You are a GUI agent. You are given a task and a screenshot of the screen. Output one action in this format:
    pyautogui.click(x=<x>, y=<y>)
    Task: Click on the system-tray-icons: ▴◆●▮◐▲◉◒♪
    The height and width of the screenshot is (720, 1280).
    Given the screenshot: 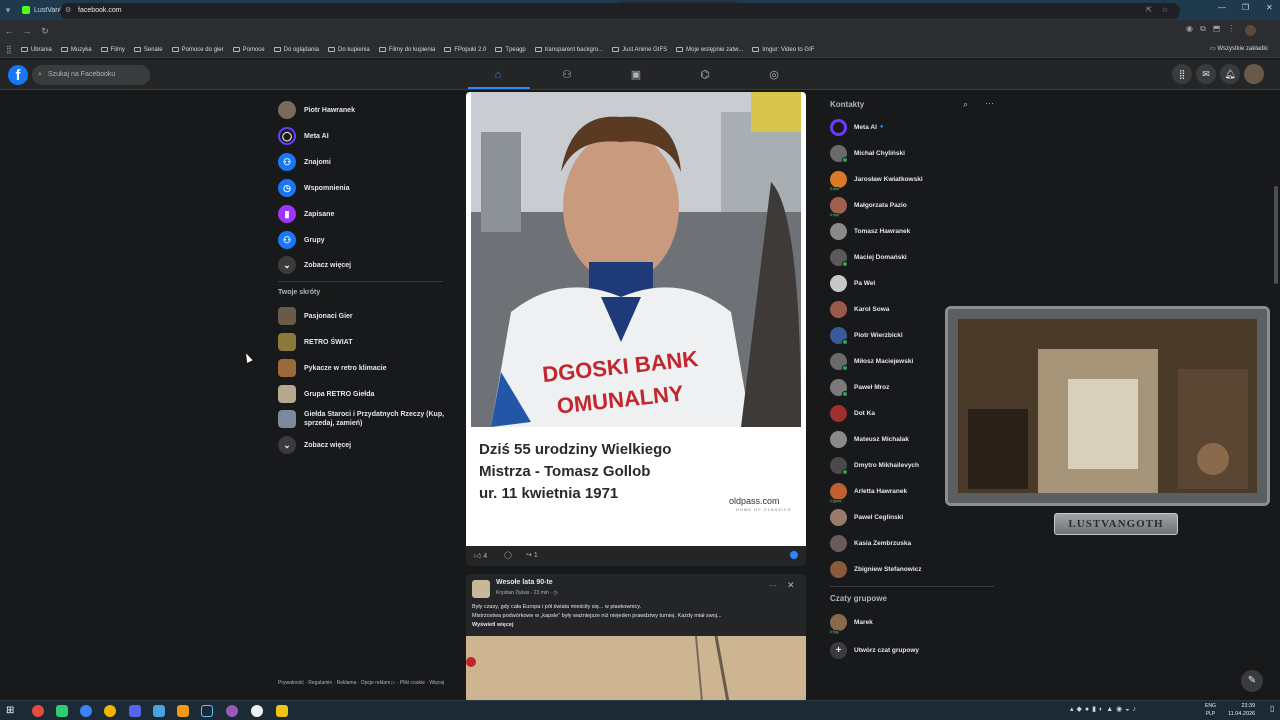 What is the action you would take?
    pyautogui.click(x=1104, y=709)
    